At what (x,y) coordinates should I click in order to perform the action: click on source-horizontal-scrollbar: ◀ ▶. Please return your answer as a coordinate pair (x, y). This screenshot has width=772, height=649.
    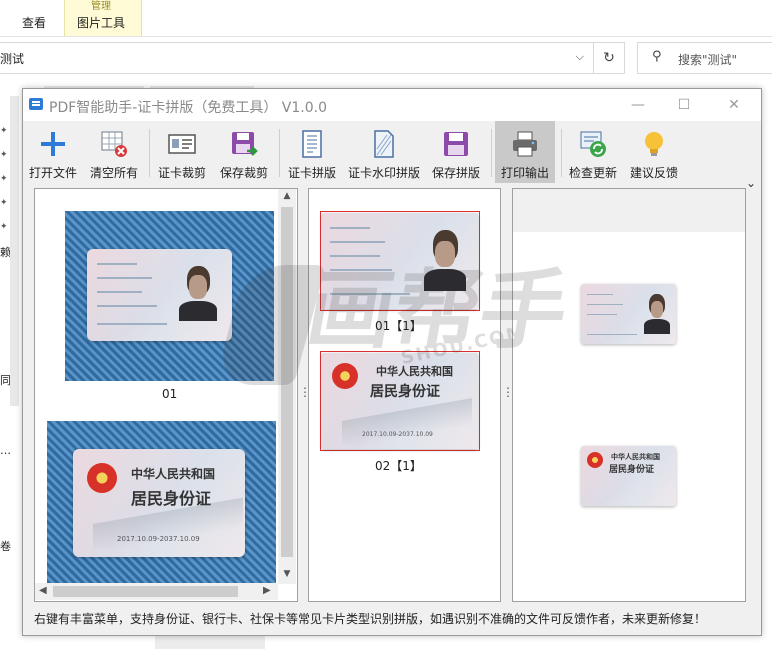
    Looking at the image, I should click on (156, 591).